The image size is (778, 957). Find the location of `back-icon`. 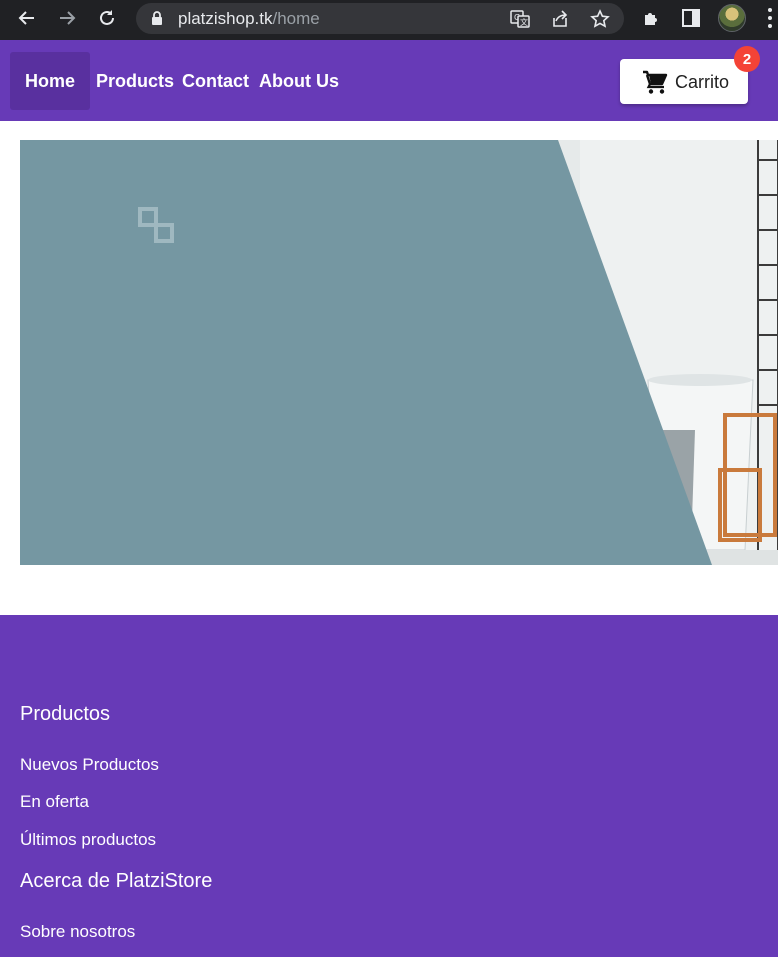

back-icon is located at coordinates (27, 18).